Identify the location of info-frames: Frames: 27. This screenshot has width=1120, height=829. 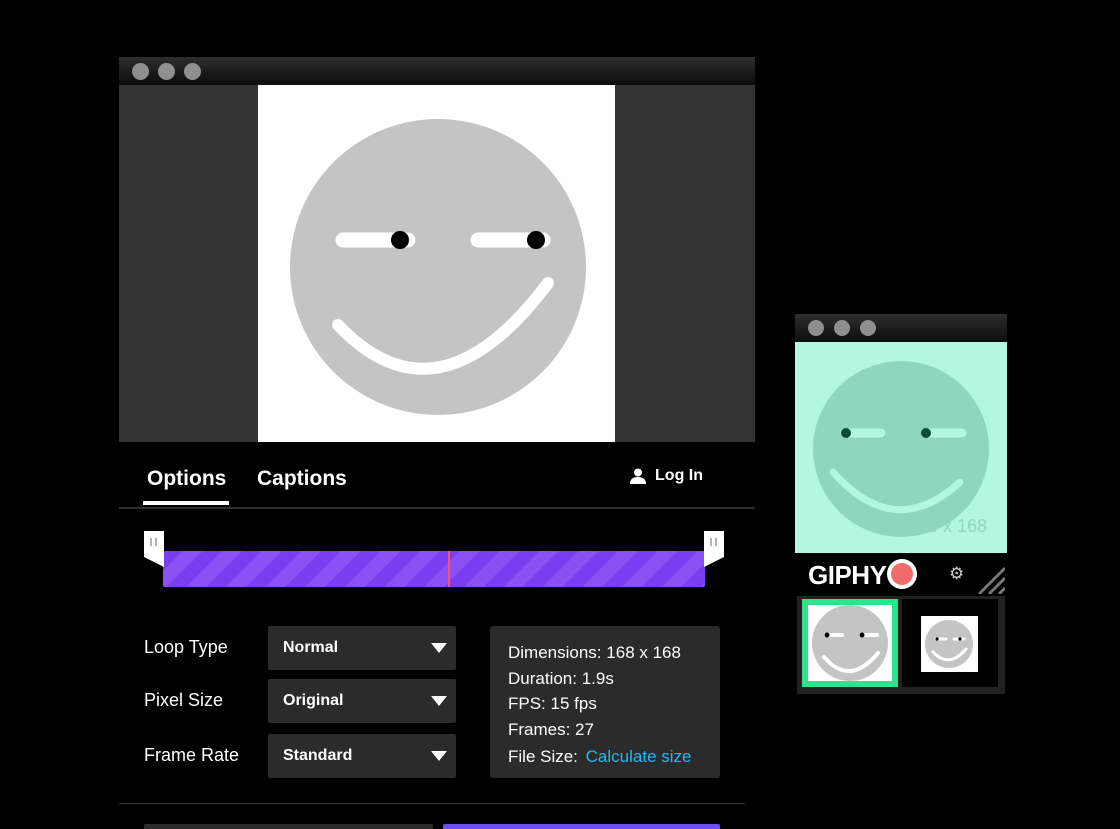
(551, 729).